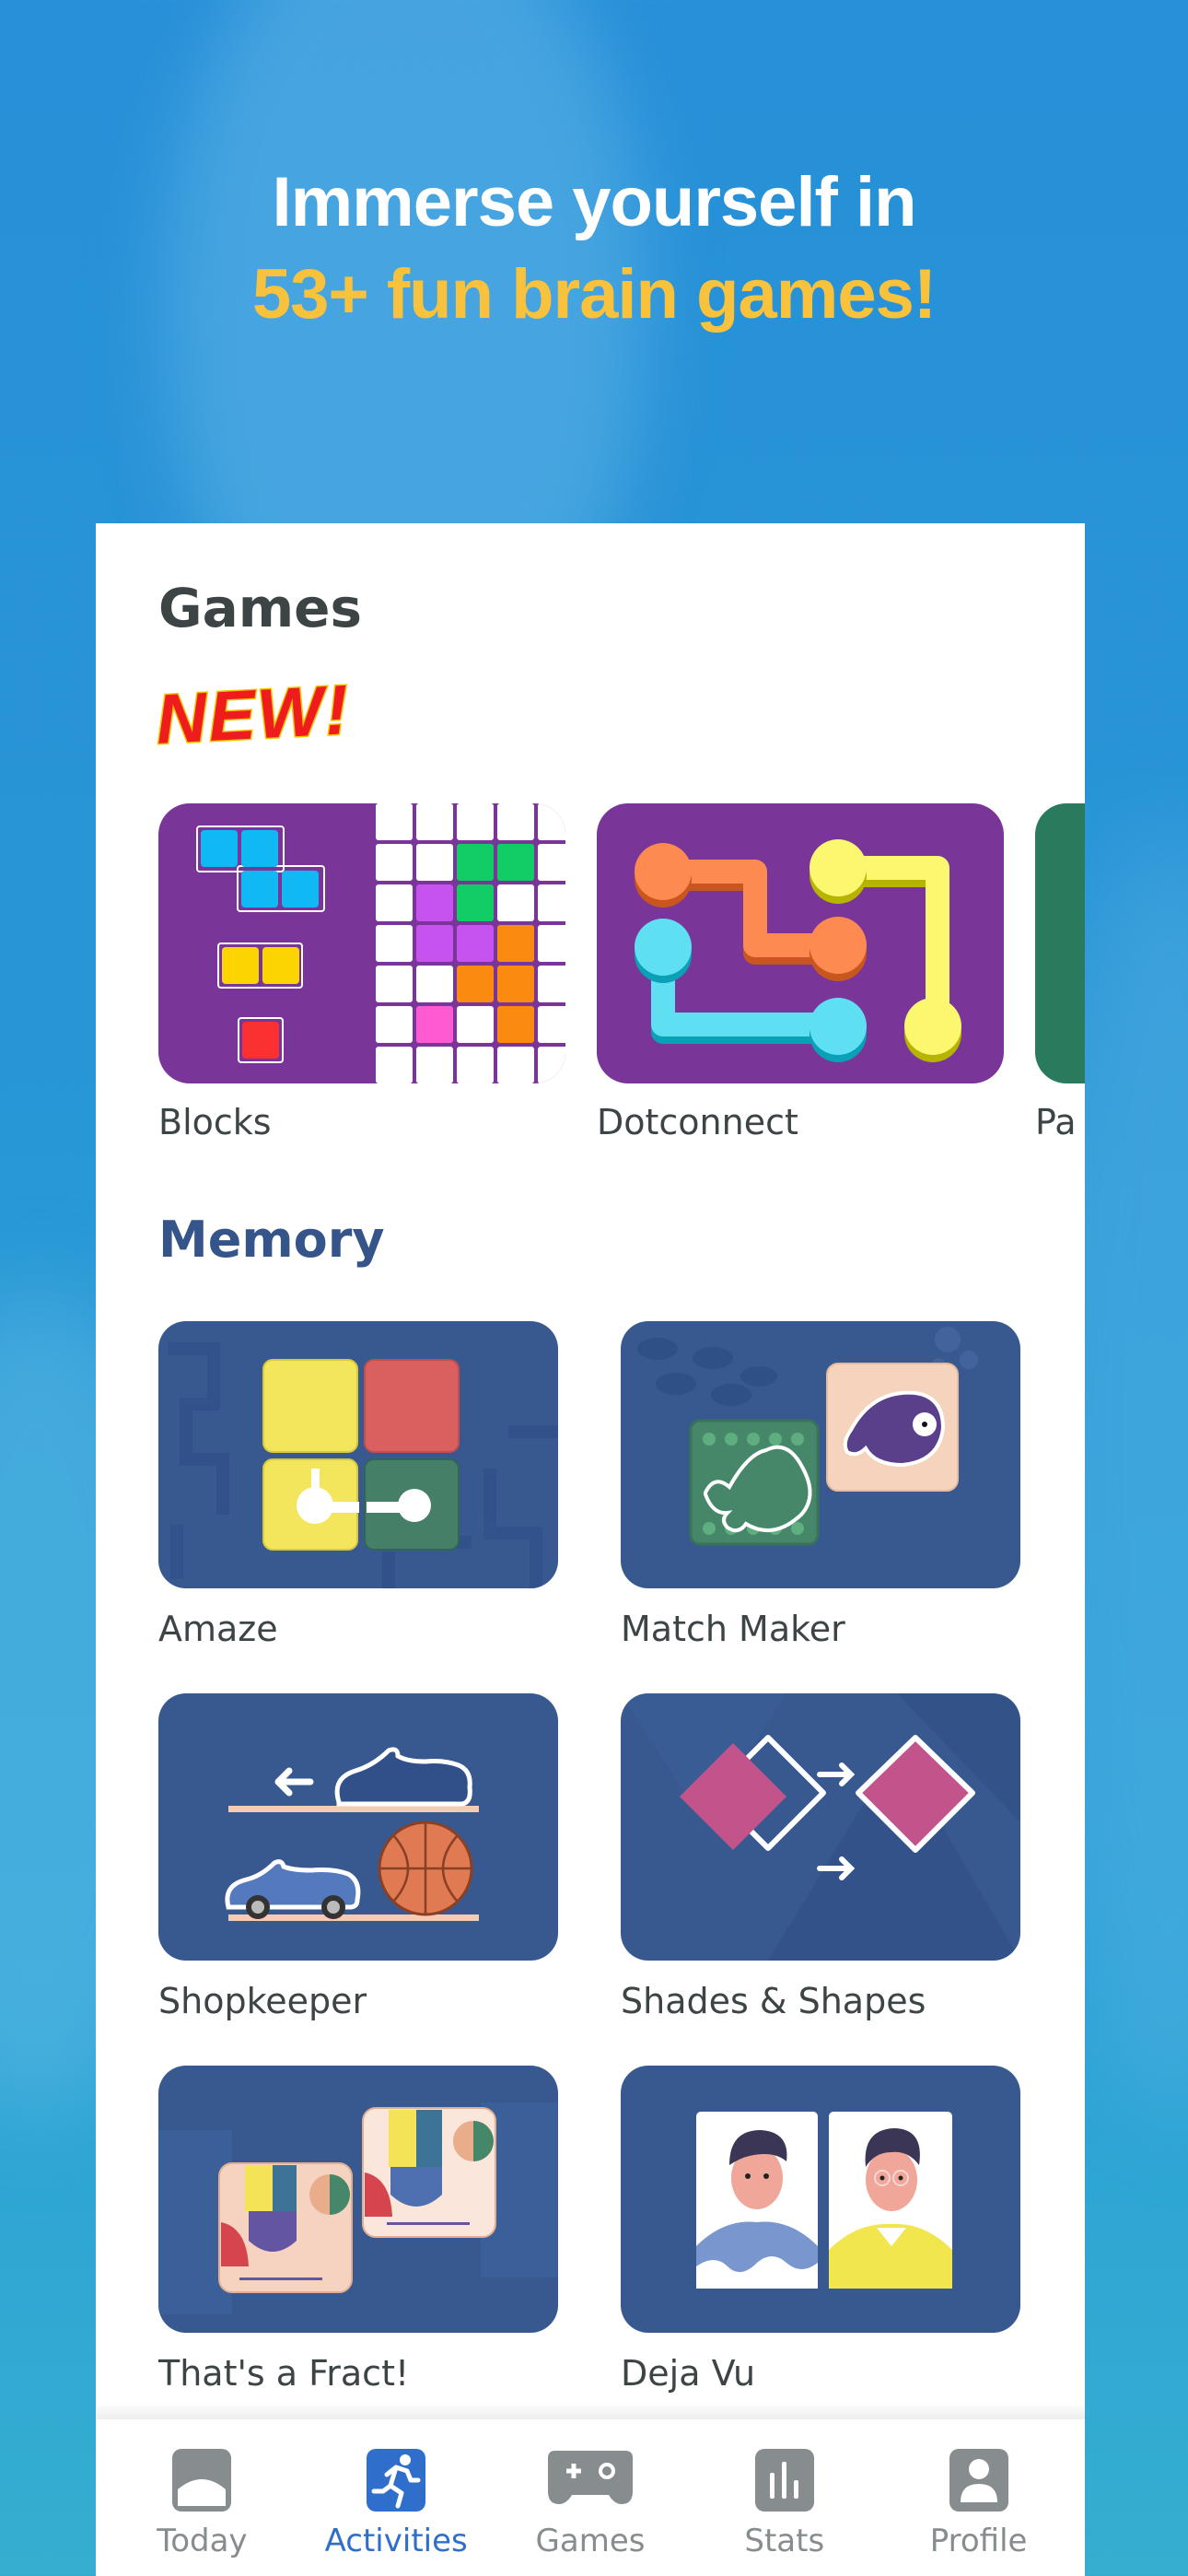  Describe the element at coordinates (773, 2001) in the screenshot. I see `game-title: Shades & Shapes` at that location.